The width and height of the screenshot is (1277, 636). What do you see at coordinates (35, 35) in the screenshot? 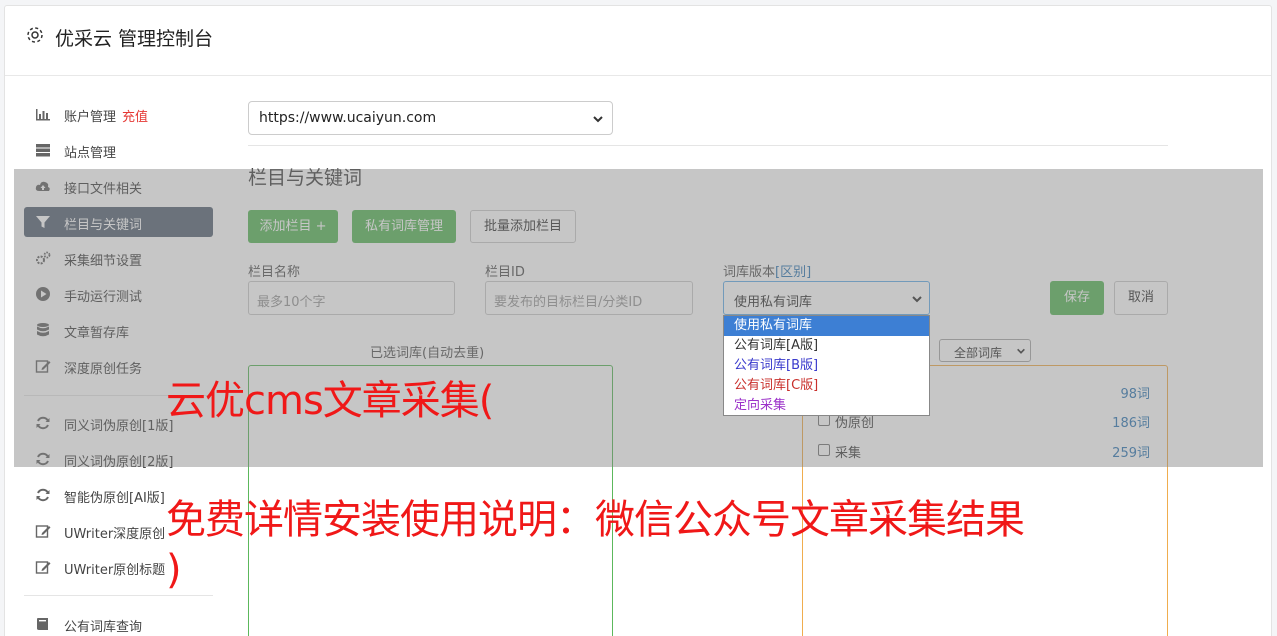
I see `gear-icon` at bounding box center [35, 35].